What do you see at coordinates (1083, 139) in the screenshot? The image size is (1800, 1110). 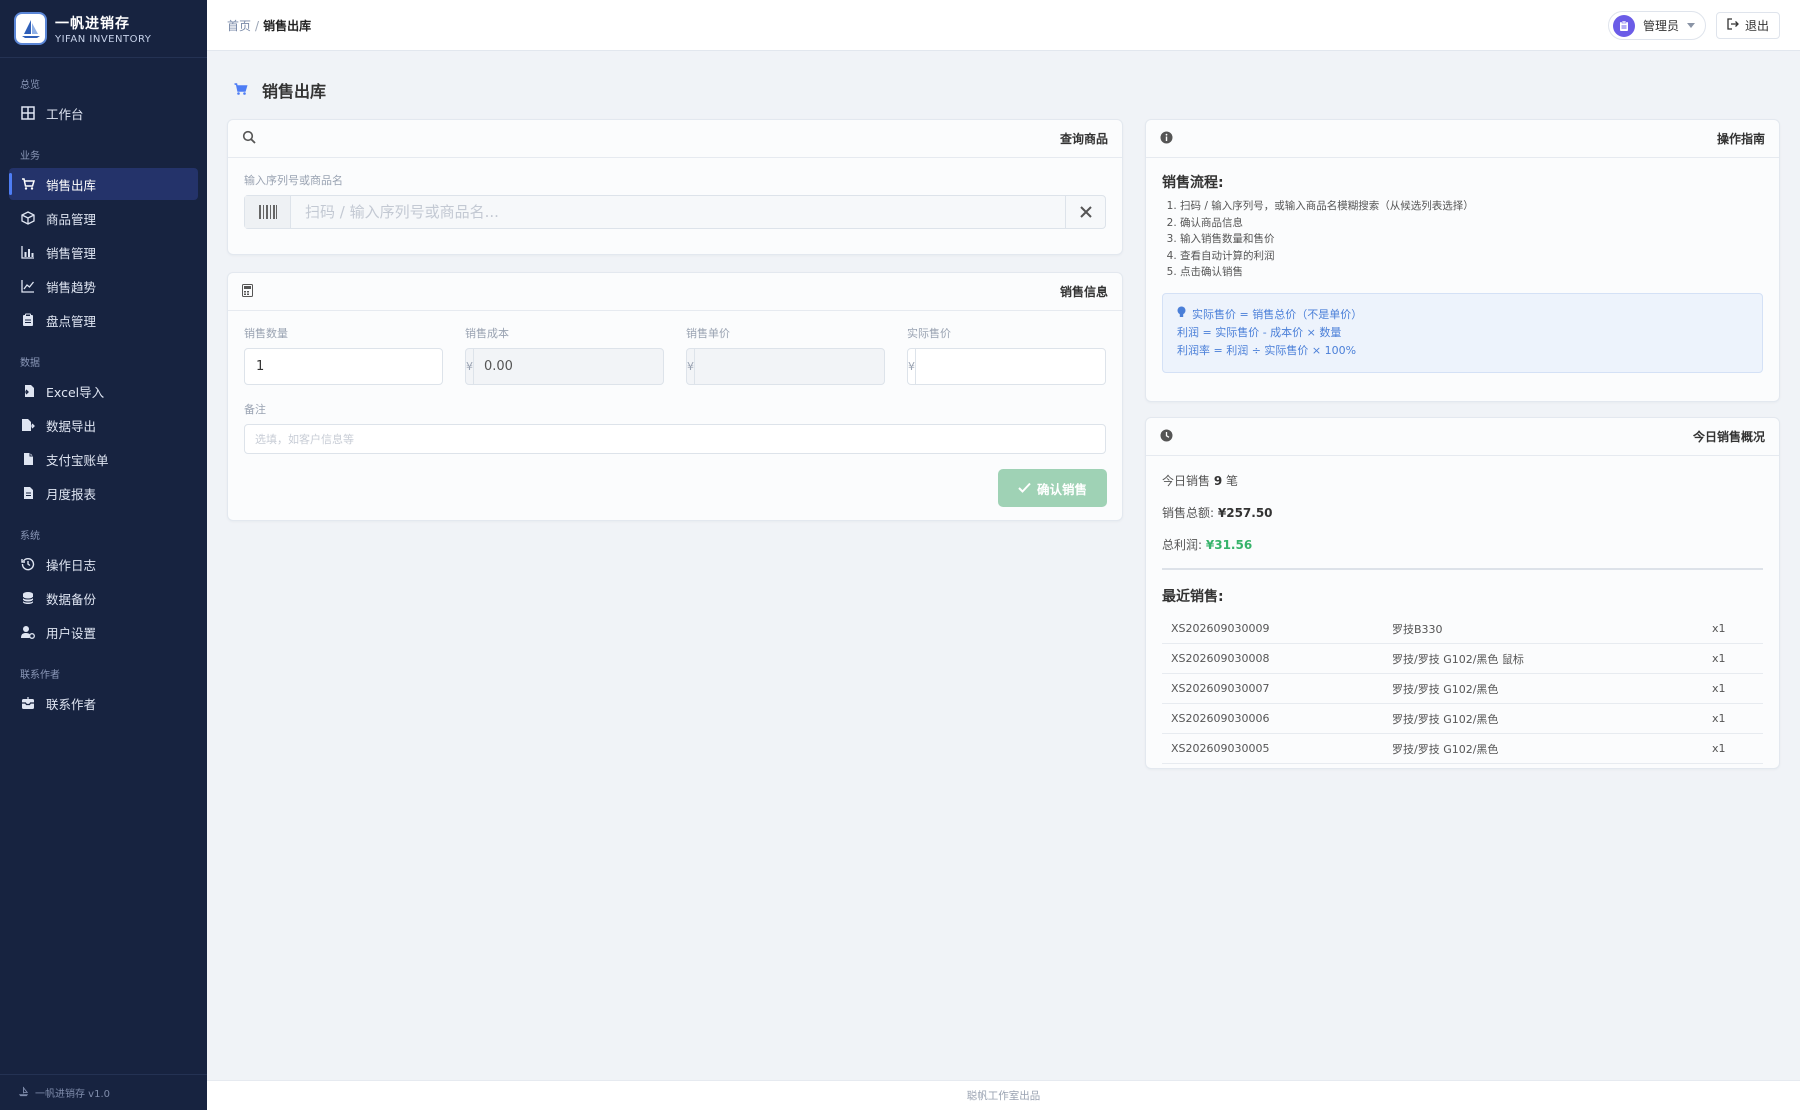 I see `card-title: 查询商品` at bounding box center [1083, 139].